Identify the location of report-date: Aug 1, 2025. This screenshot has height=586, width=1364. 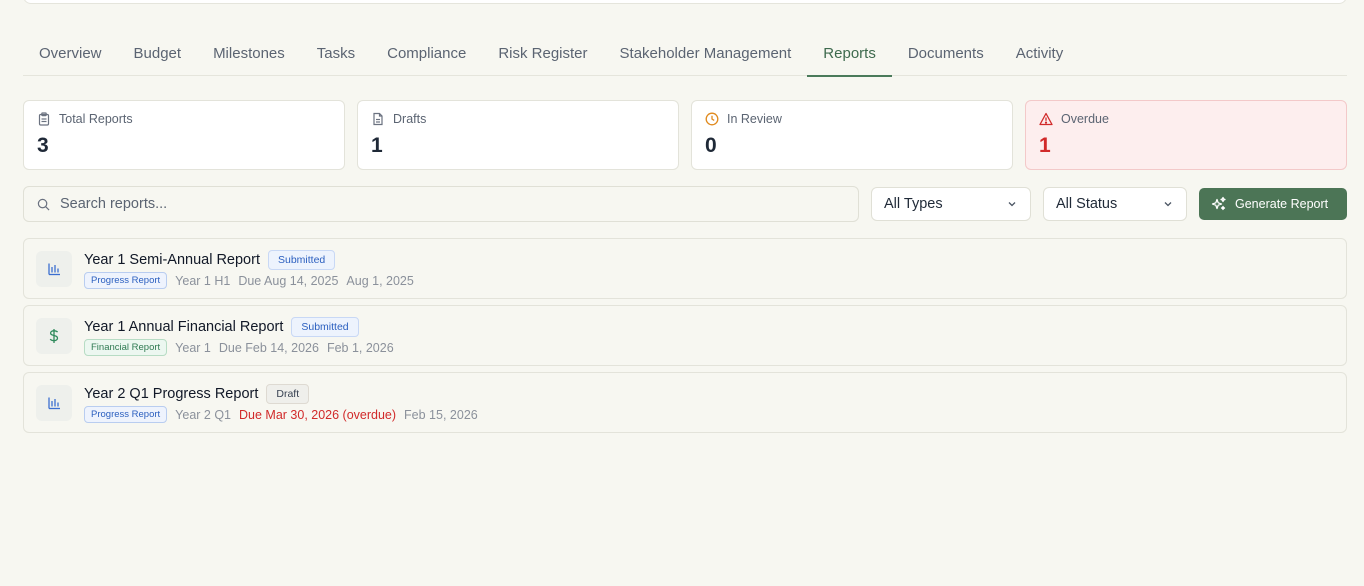
(380, 280).